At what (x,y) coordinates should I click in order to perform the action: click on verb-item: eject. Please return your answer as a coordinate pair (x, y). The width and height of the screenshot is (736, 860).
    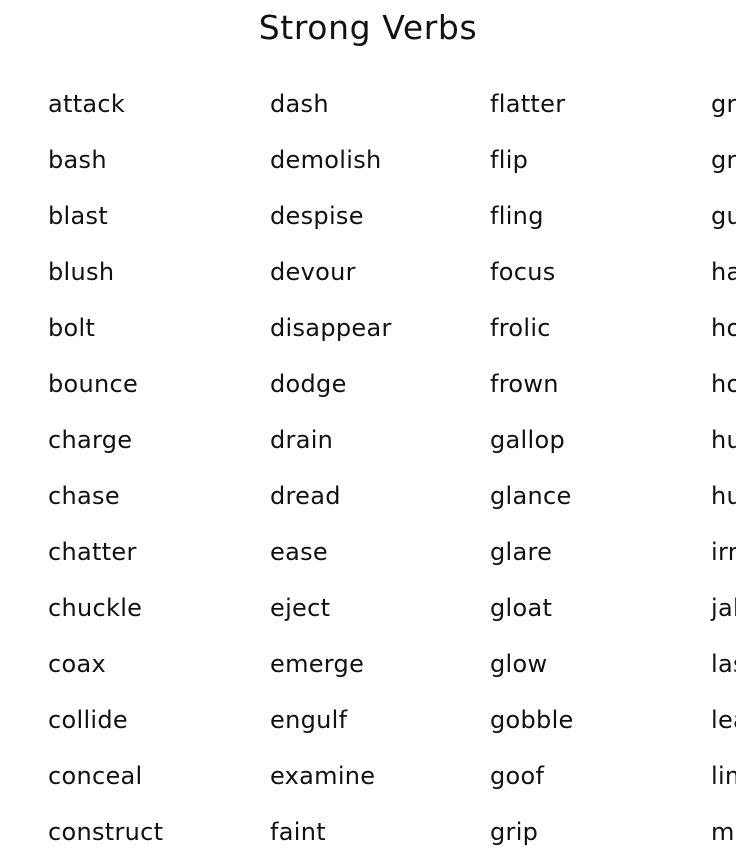
    Looking at the image, I should click on (300, 608).